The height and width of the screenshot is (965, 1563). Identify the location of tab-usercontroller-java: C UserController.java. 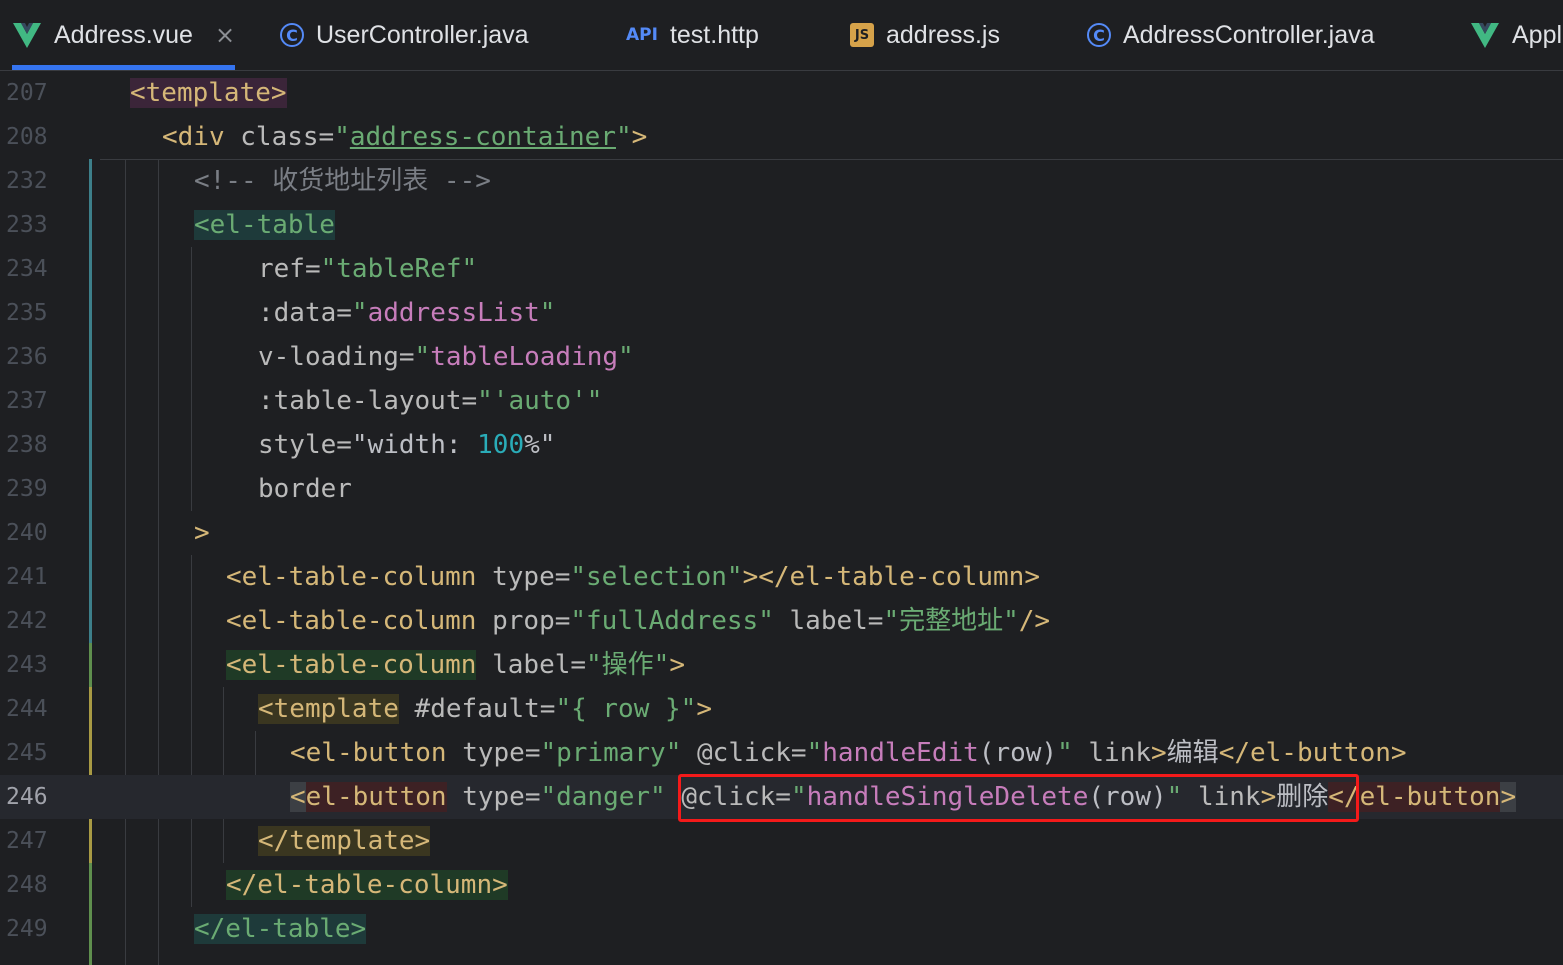
(404, 35).